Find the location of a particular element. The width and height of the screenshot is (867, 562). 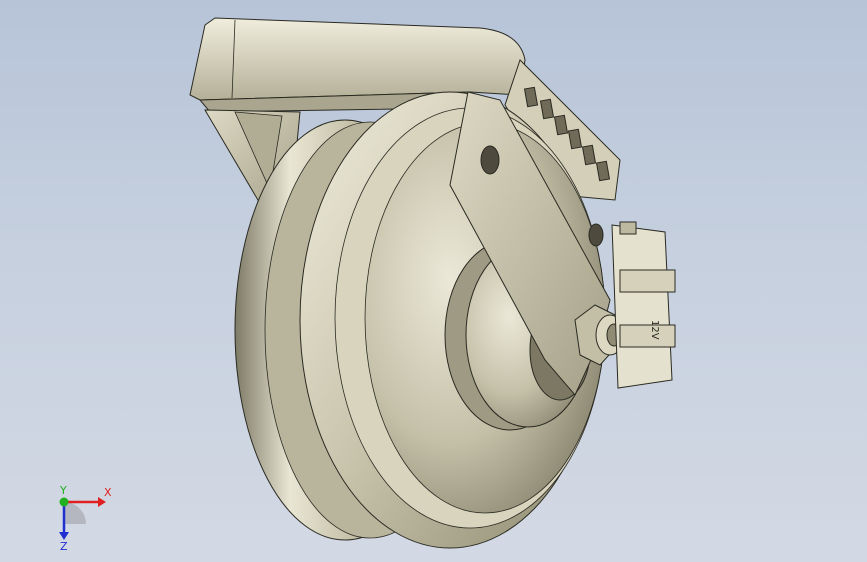

z-axis-label: Z is located at coordinates (64, 545).